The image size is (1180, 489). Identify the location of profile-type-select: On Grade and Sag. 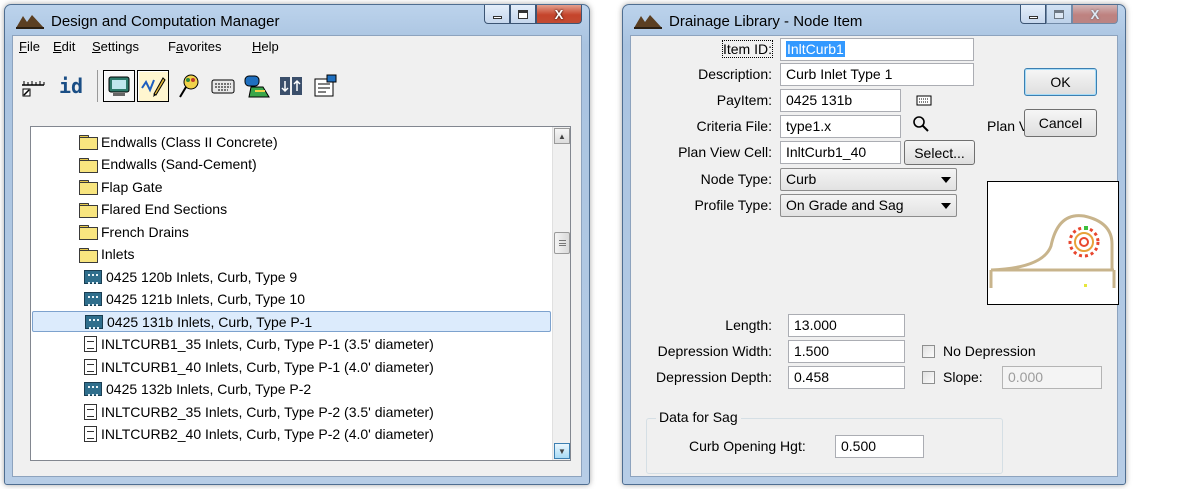
(868, 205).